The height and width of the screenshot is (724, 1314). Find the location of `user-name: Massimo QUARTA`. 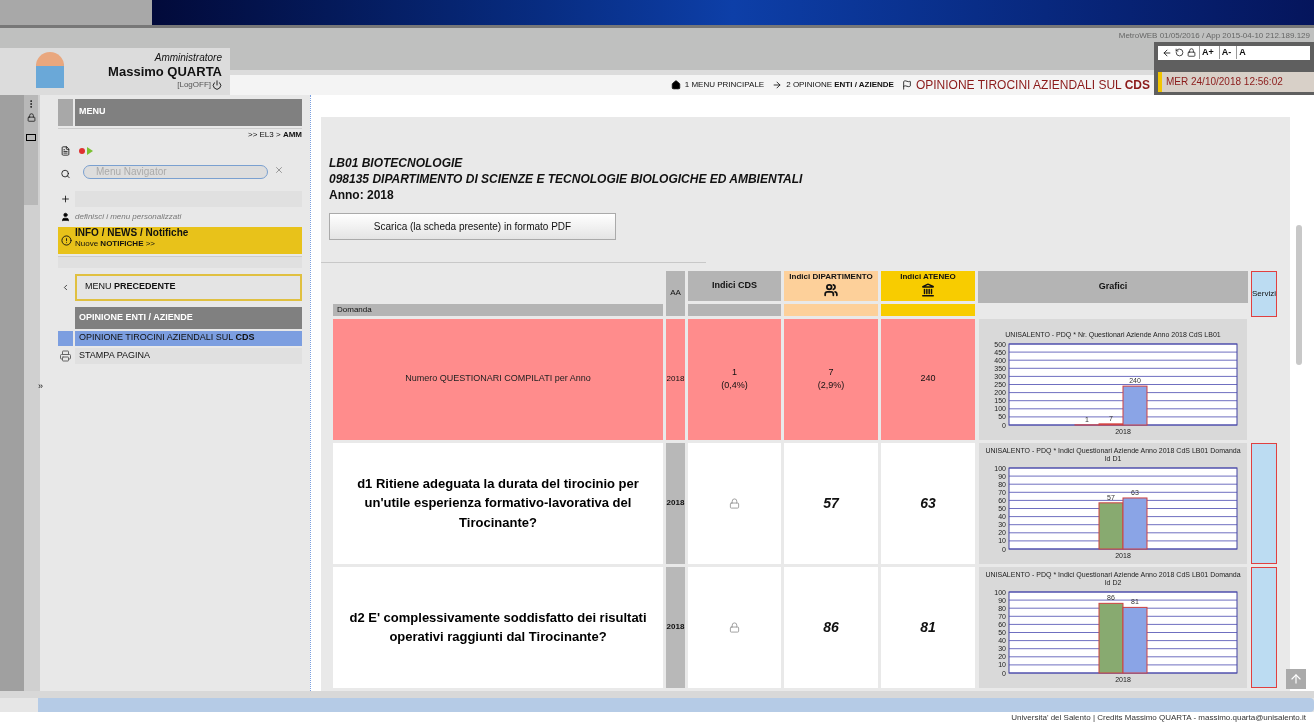

user-name: Massimo QUARTA is located at coordinates (165, 72).